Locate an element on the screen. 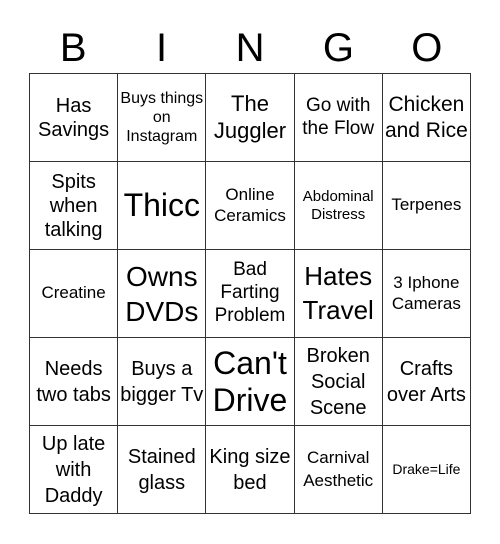  bingo-cell: Needs two tabs is located at coordinates (74, 382).